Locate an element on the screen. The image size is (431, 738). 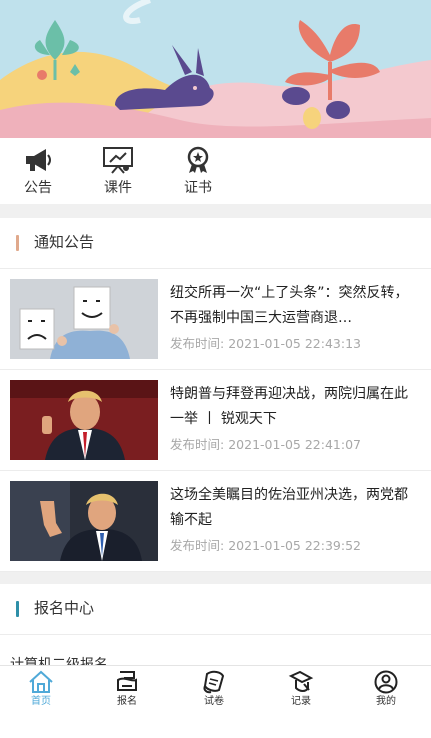
news-publish-time: 发布时间: 2021-01-05 22:39:52 is located at coordinates (267, 546).